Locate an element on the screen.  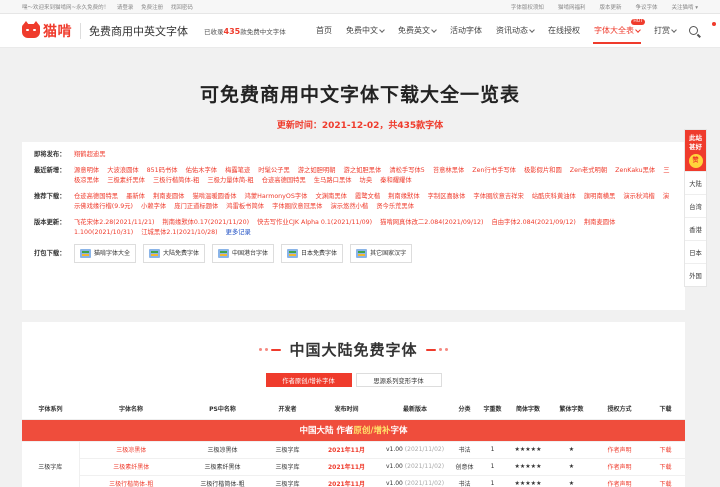
sidebar-region-link: 外国 is located at coordinates (695, 274).